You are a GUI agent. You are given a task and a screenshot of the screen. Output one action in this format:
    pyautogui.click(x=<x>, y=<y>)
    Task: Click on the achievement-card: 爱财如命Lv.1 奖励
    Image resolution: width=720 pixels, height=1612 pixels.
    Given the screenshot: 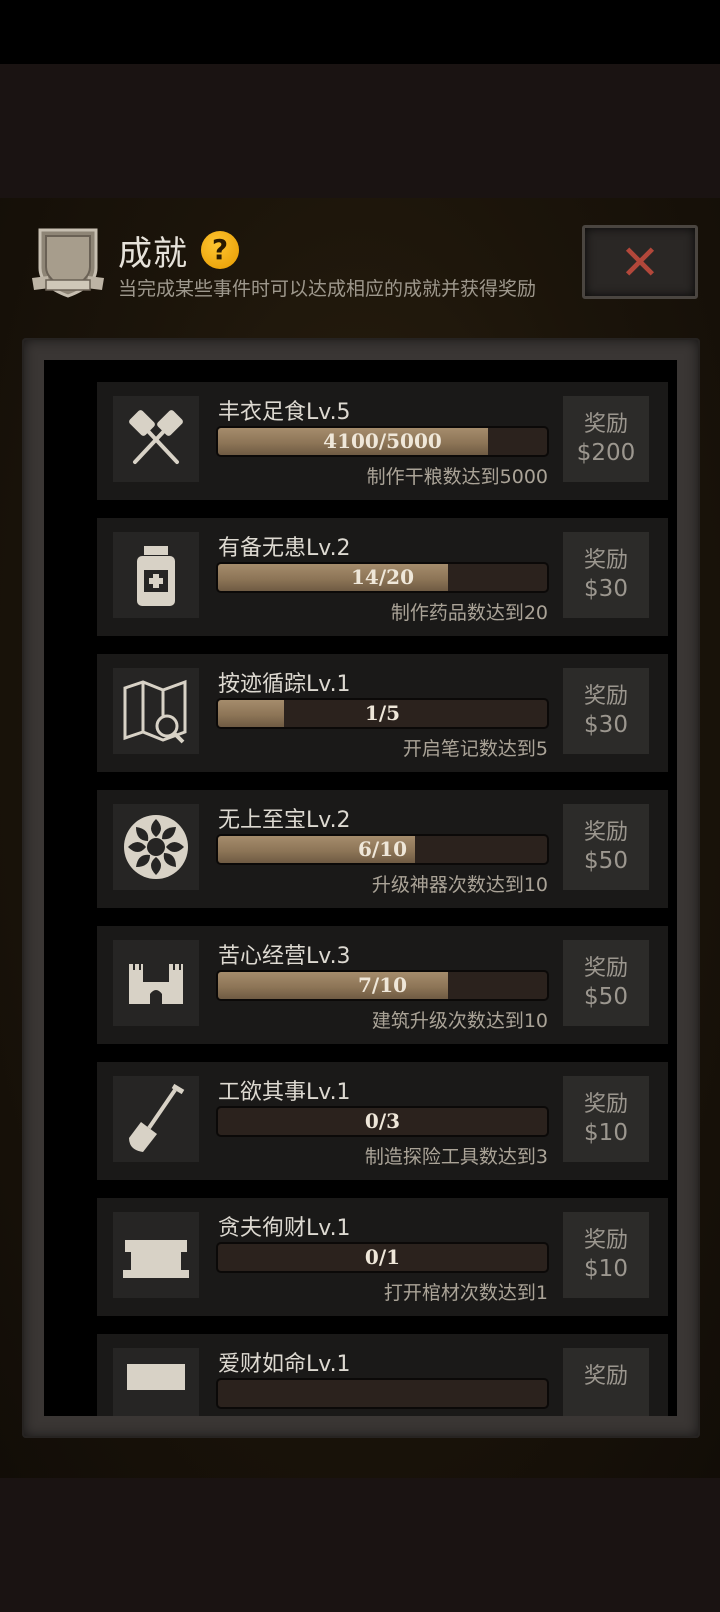 What is the action you would take?
    pyautogui.click(x=382, y=1375)
    